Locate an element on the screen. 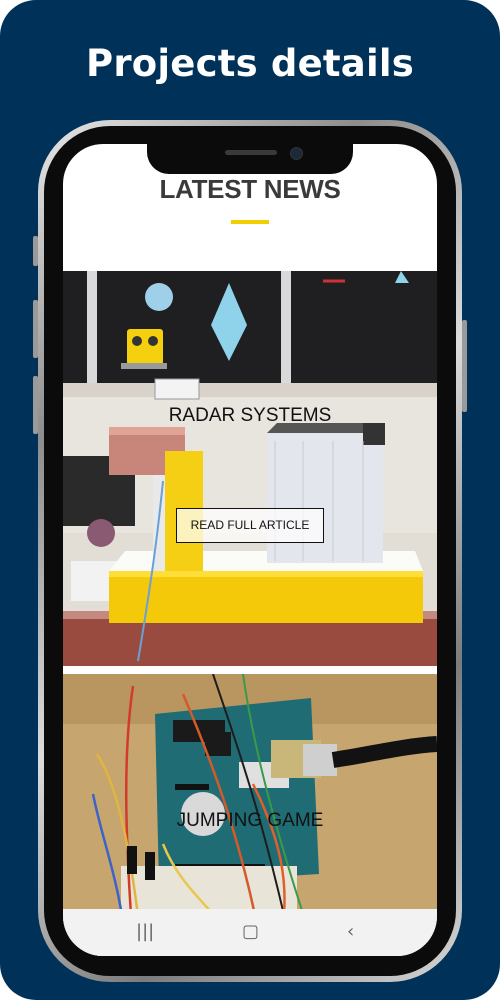 The image size is (500, 1000). phone-volume-up is located at coordinates (35, 329).